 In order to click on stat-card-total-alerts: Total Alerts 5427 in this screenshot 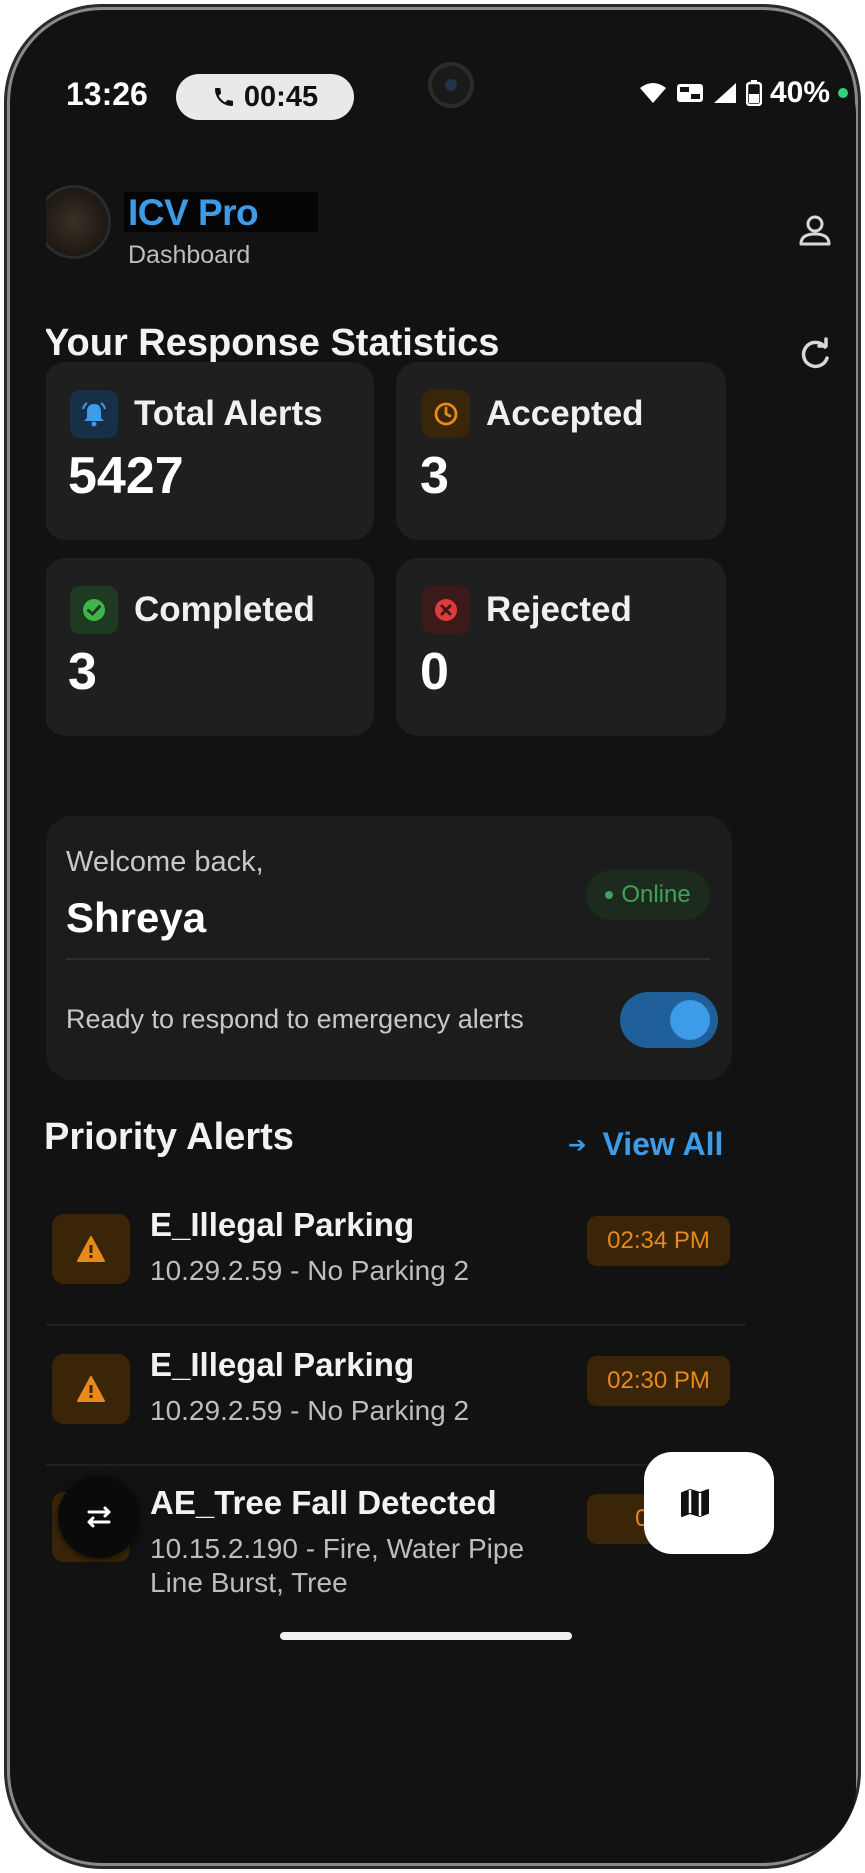, I will do `click(210, 451)`.